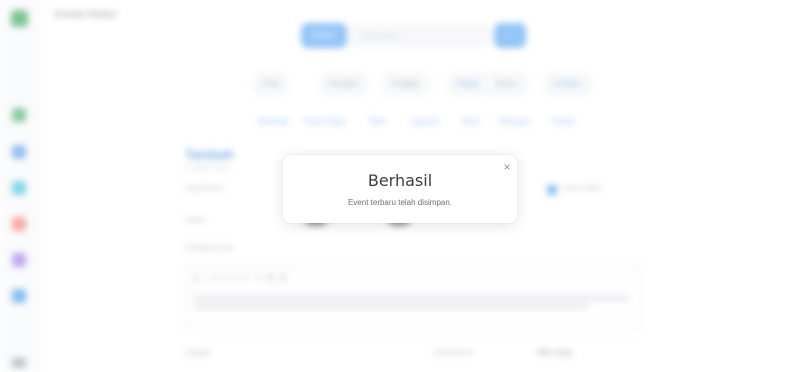 Image resolution: width=800 pixels, height=372 pixels. I want to click on success-dialog: × Berhasil Event terbaru telah disimpan., so click(400, 189).